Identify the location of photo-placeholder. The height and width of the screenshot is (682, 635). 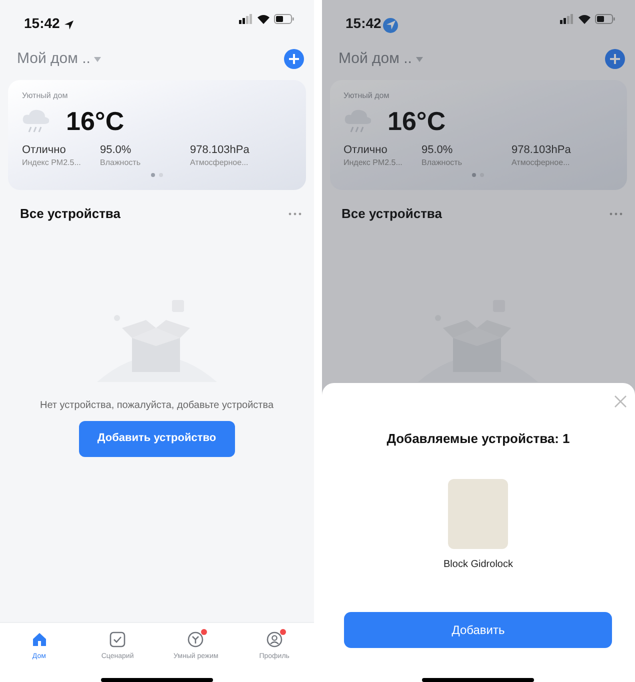
(478, 513).